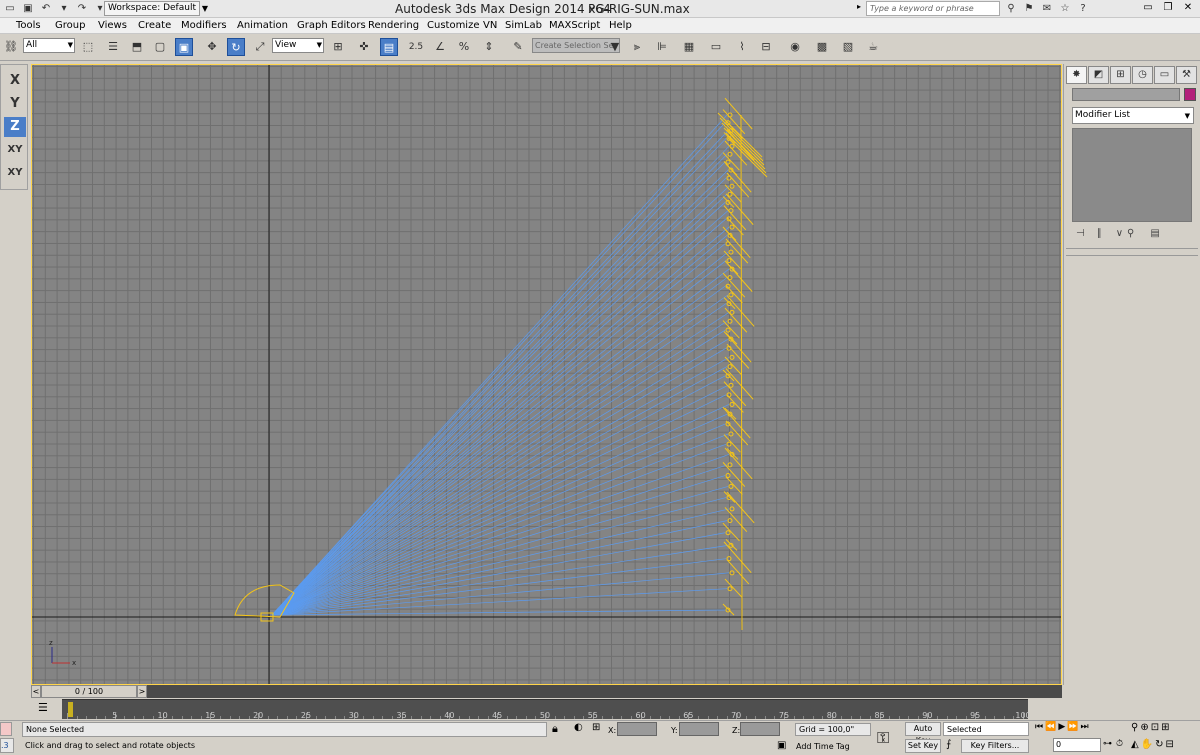  Describe the element at coordinates (28, 8) in the screenshot. I see `save-icon: ▣` at that location.